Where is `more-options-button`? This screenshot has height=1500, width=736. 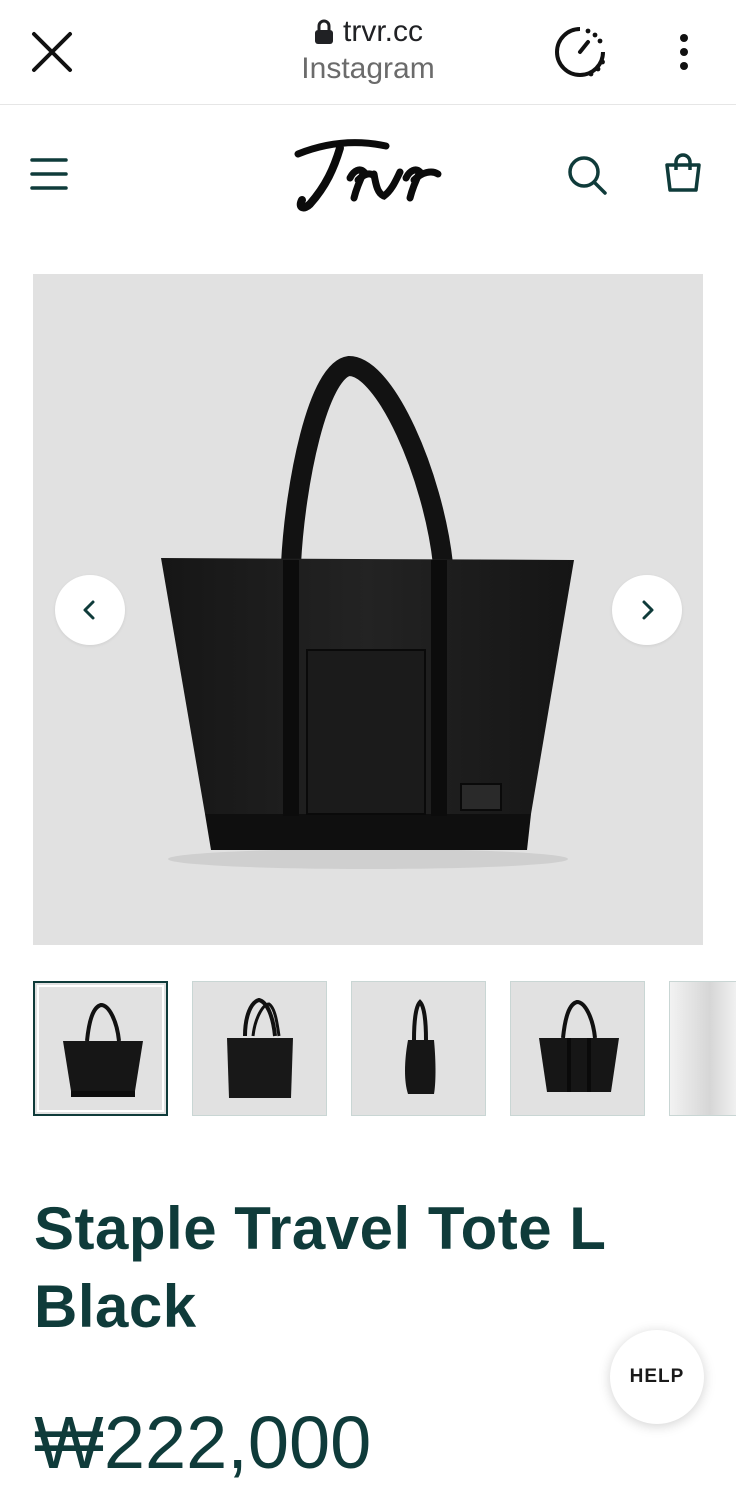
more-options-button is located at coordinates (684, 52).